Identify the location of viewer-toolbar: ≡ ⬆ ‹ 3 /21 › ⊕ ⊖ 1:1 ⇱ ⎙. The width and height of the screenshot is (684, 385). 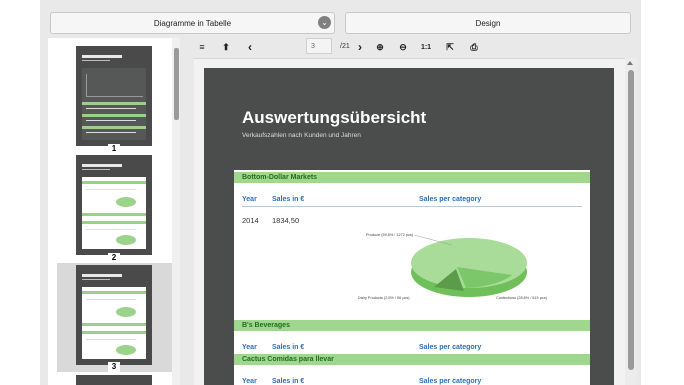
(342, 47).